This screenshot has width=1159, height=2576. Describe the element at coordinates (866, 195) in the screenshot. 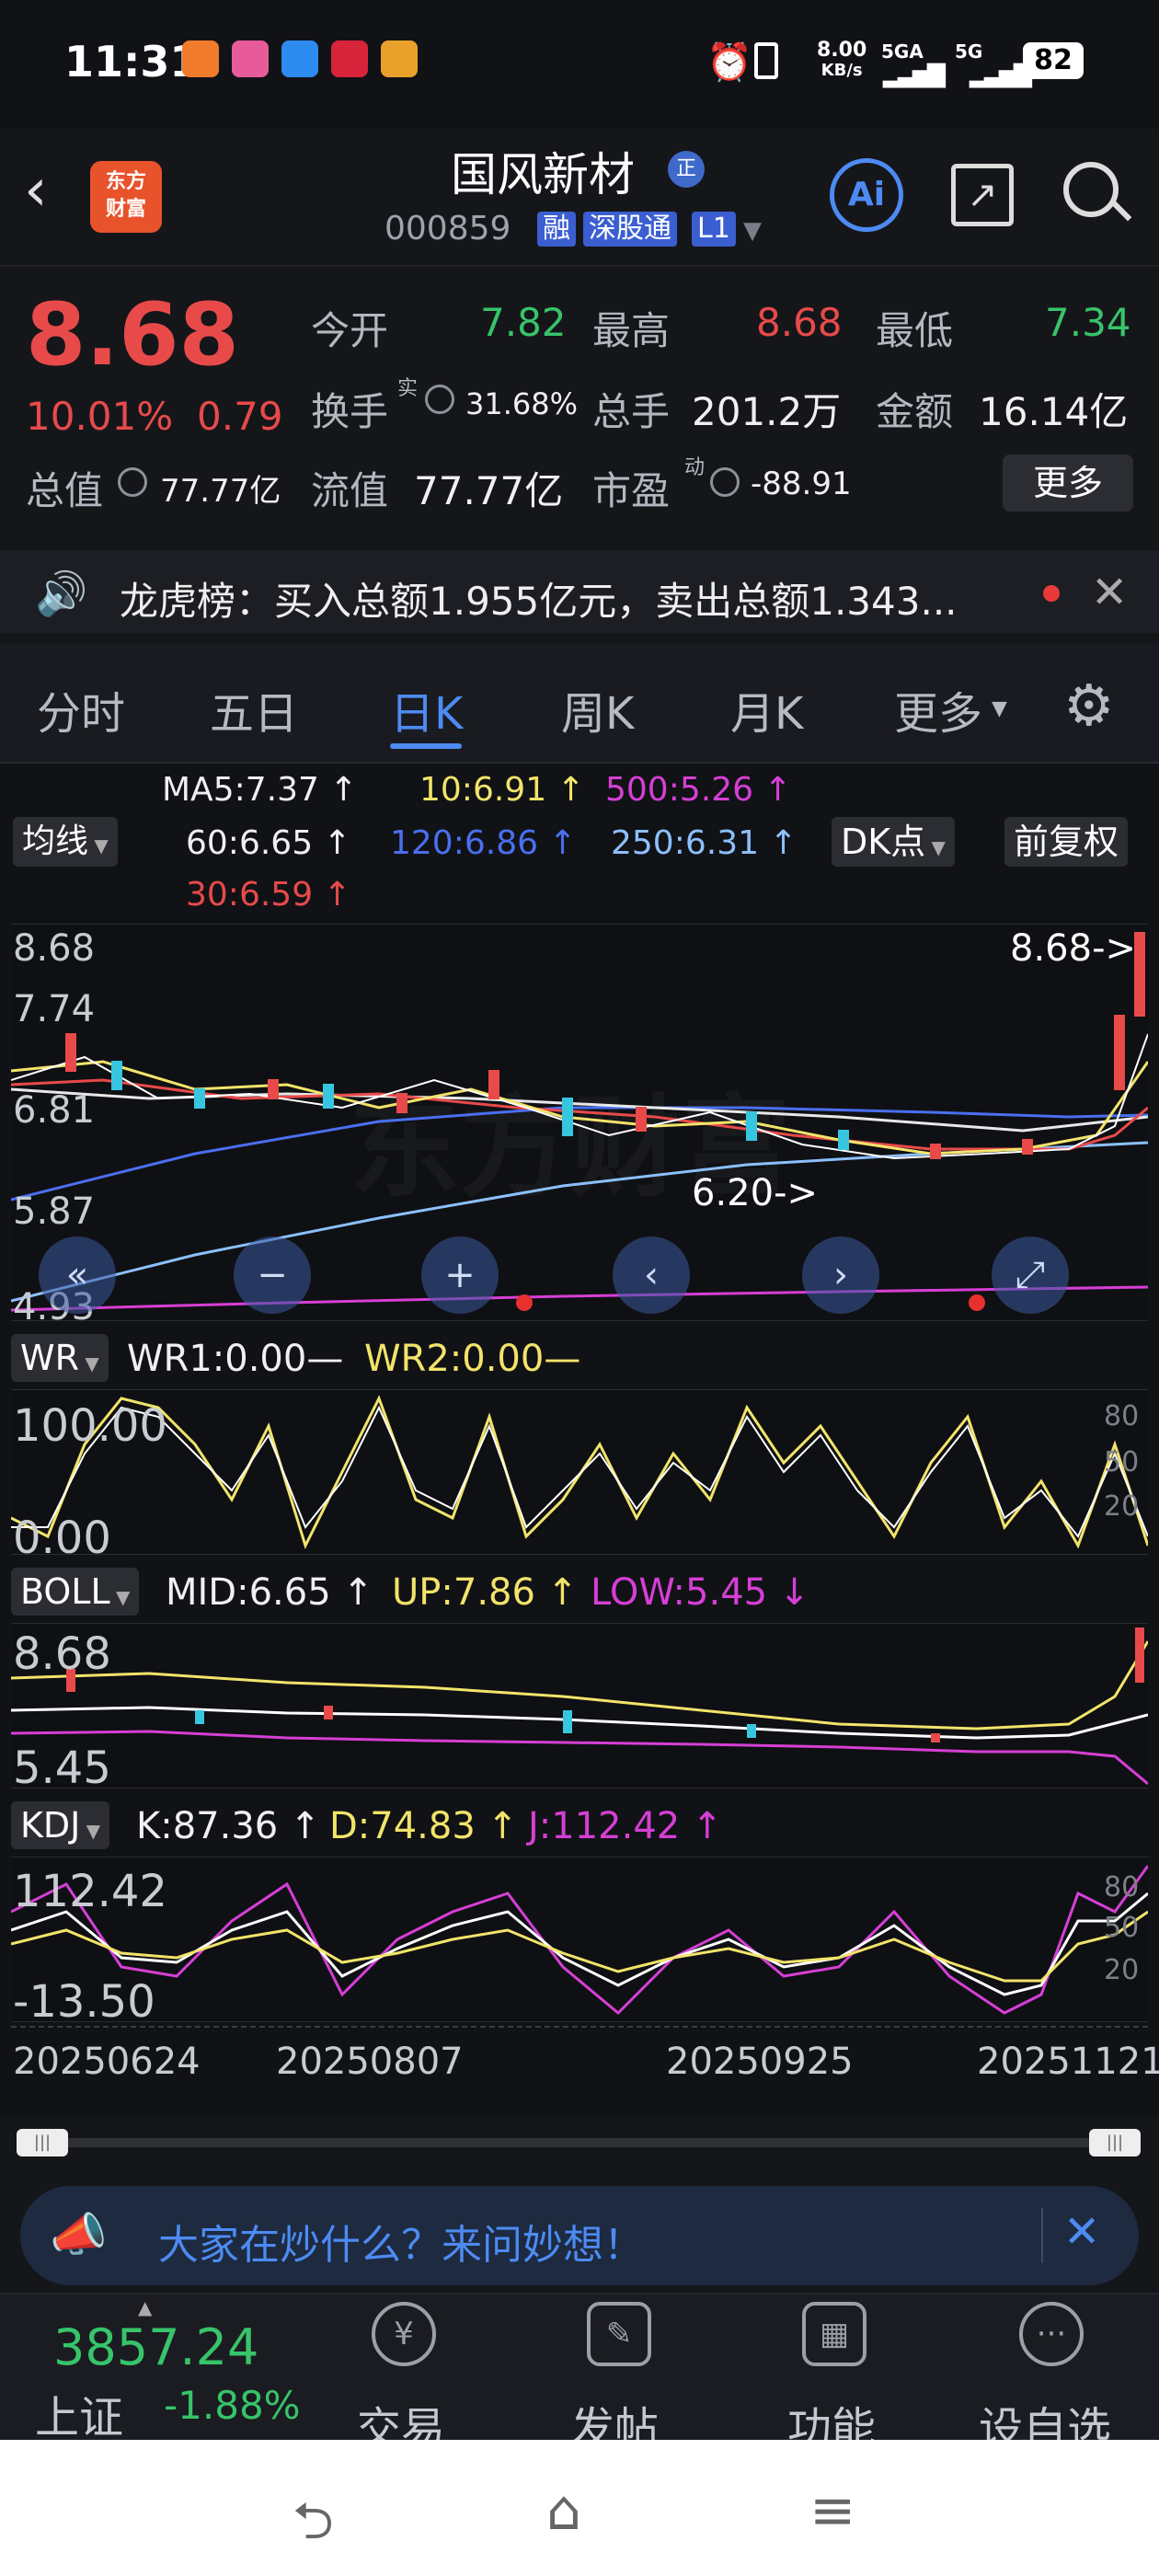

I see `ai-icon: Ai` at that location.